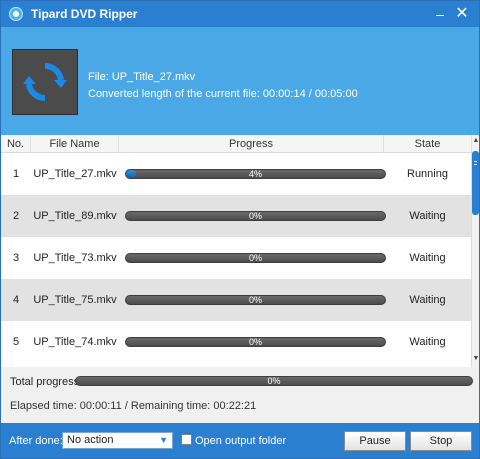  What do you see at coordinates (75, 342) in the screenshot?
I see `row-file-name: UP_Title_74.mkv` at bounding box center [75, 342].